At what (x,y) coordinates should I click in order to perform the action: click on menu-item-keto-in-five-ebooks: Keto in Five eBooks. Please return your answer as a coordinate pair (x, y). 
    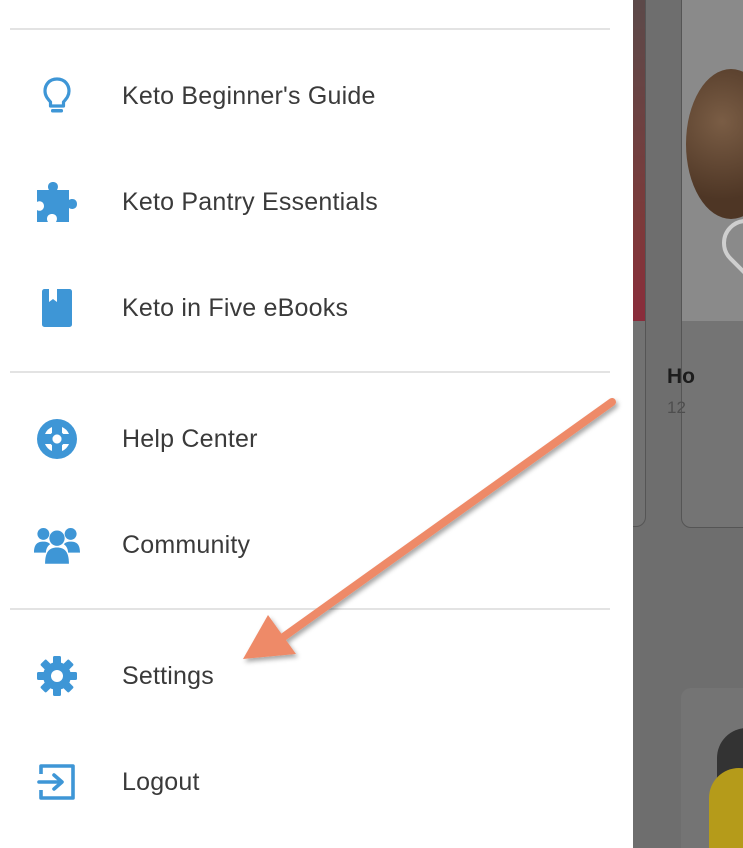
    Looking at the image, I should click on (316, 308).